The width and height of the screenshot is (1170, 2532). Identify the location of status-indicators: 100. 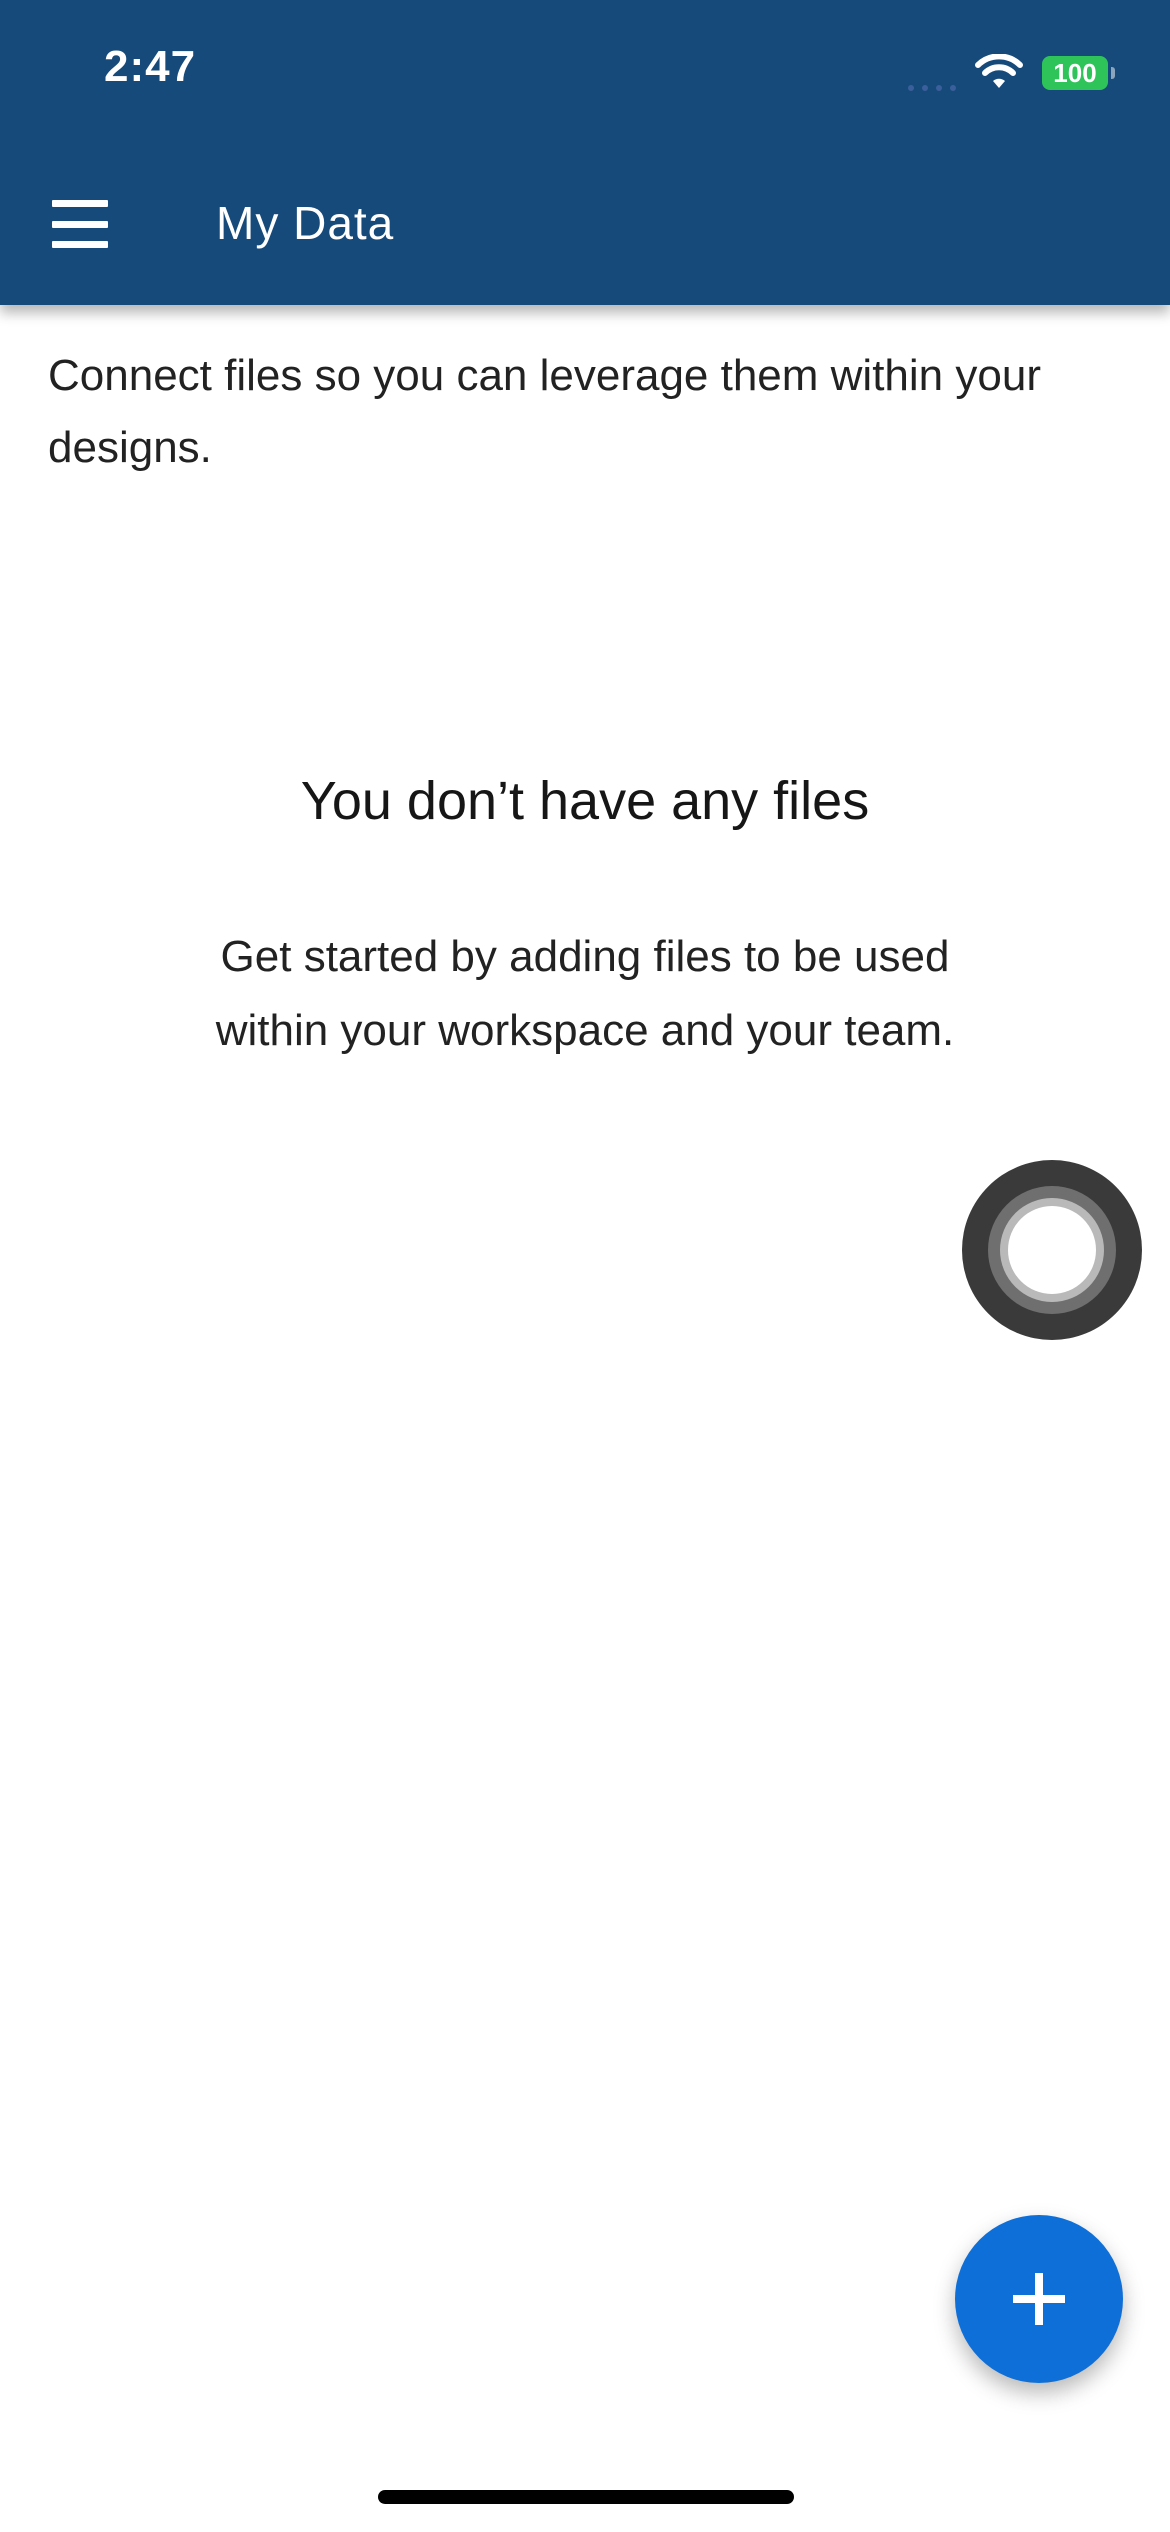
(1011, 73).